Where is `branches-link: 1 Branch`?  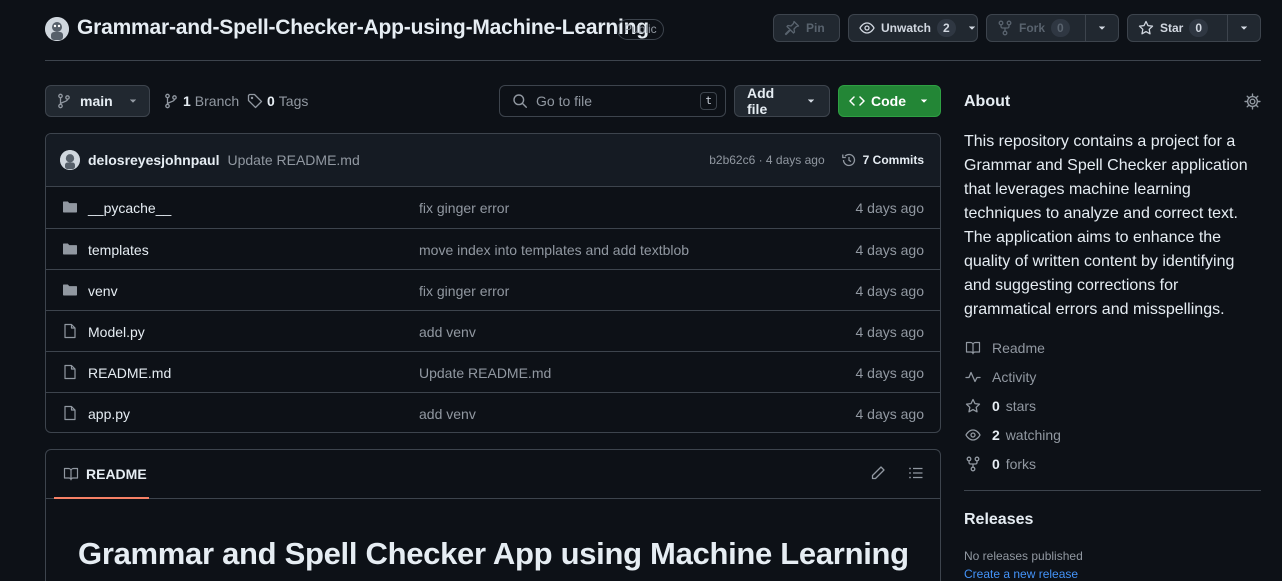 branches-link: 1 Branch is located at coordinates (201, 101).